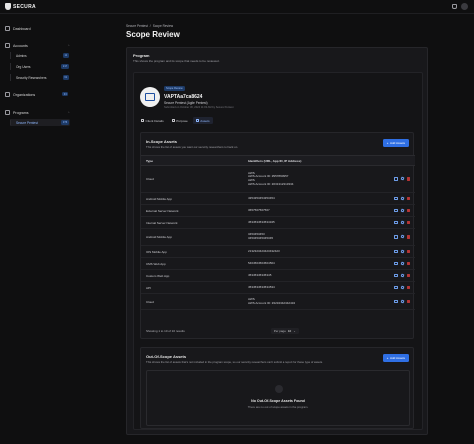  What do you see at coordinates (309, 251) in the screenshot?
I see `asset-identifiers: 2132323423423432423` at bounding box center [309, 251].